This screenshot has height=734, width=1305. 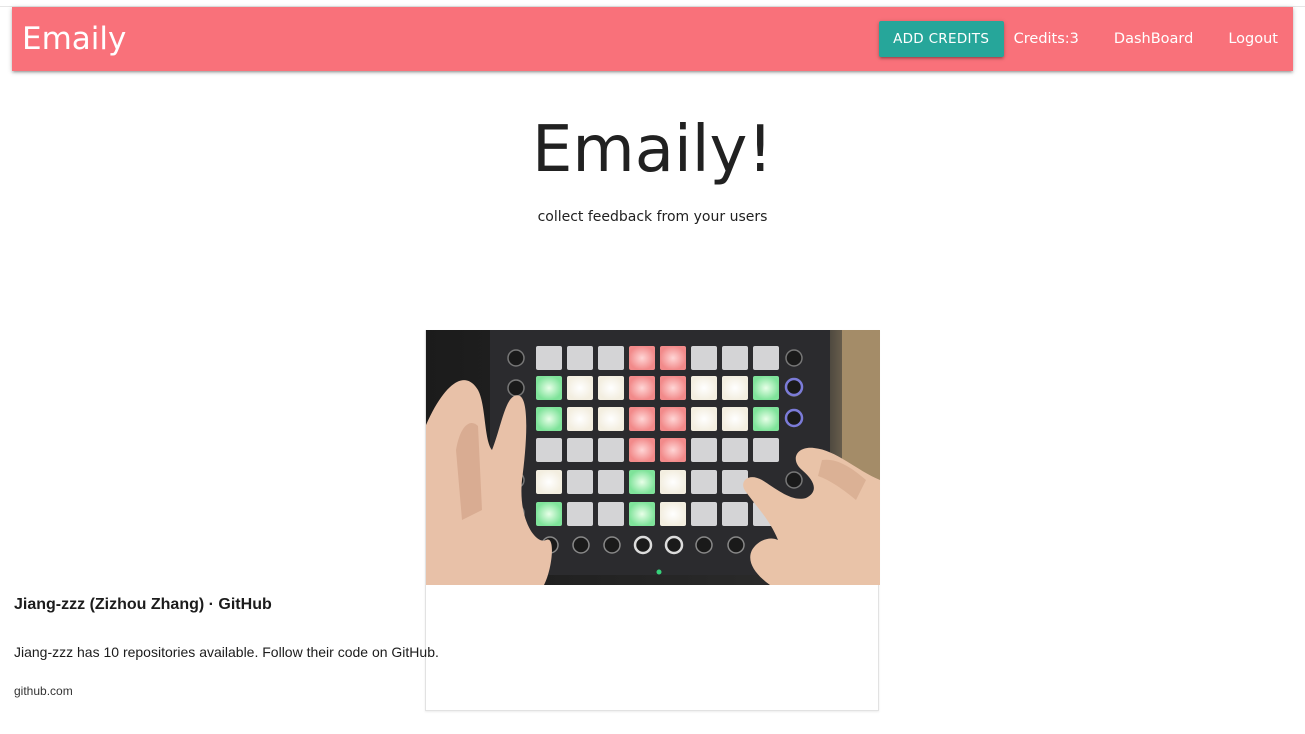 What do you see at coordinates (653, 457) in the screenshot?
I see `launchpad-photo-icon` at bounding box center [653, 457].